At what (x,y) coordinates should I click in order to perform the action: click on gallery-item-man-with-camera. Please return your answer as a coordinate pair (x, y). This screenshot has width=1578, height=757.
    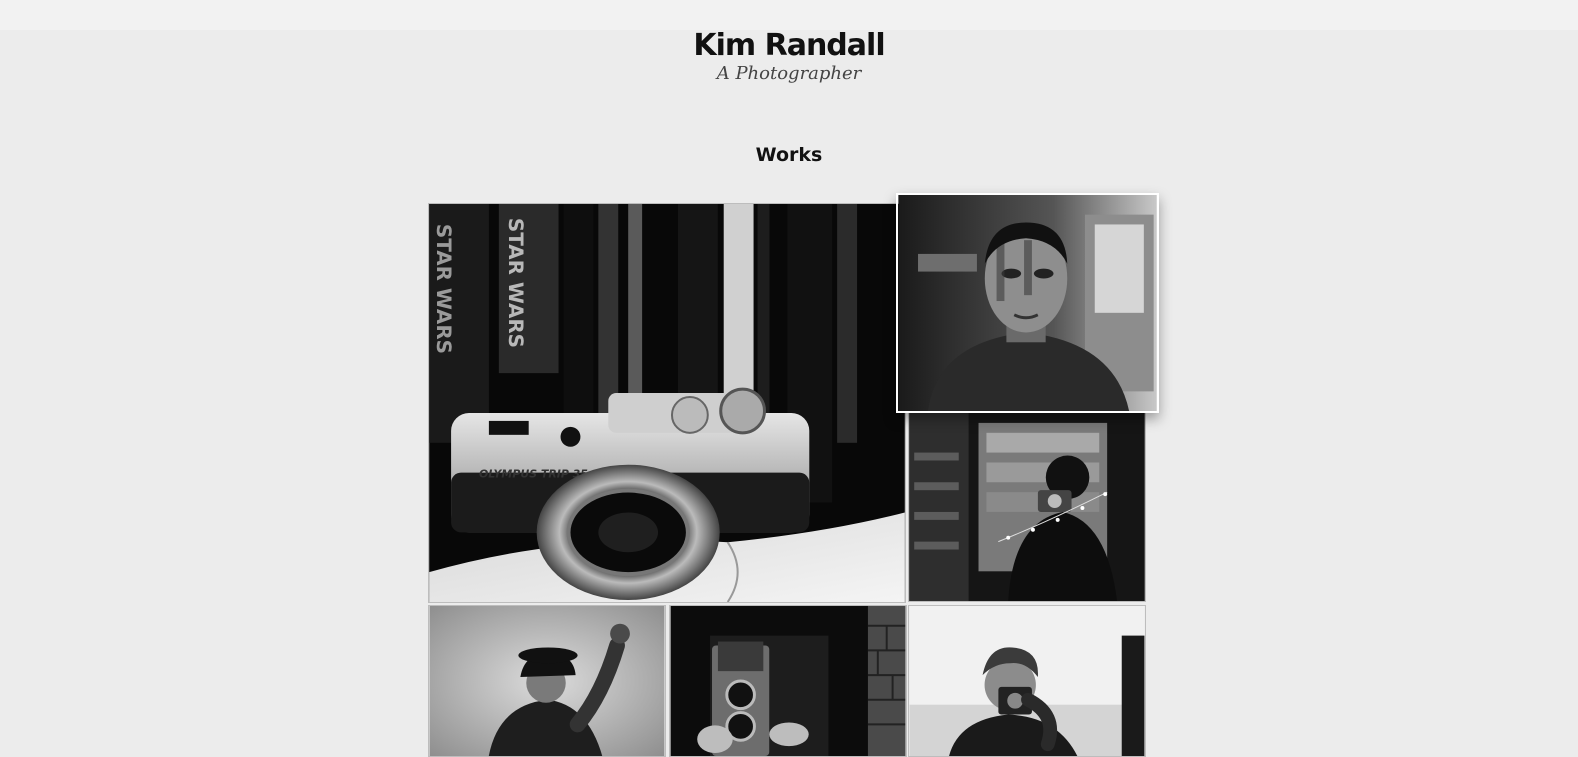
    Looking at the image, I should click on (1027, 681).